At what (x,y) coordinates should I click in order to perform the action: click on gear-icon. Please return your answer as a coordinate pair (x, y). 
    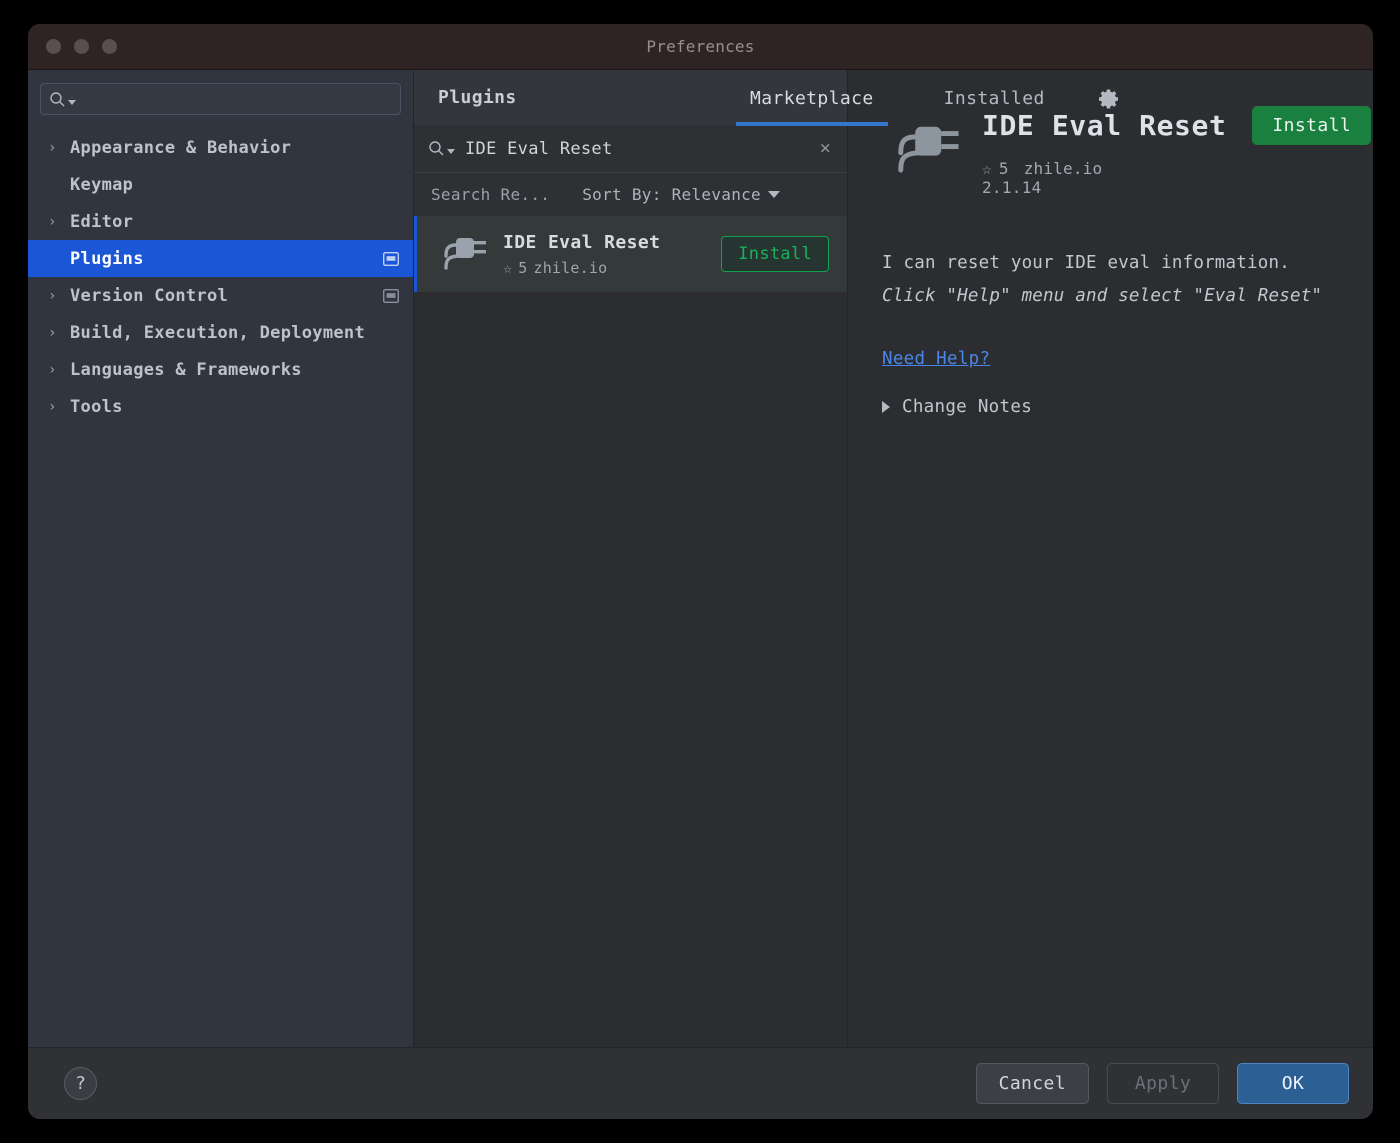
    Looking at the image, I should click on (1108, 98).